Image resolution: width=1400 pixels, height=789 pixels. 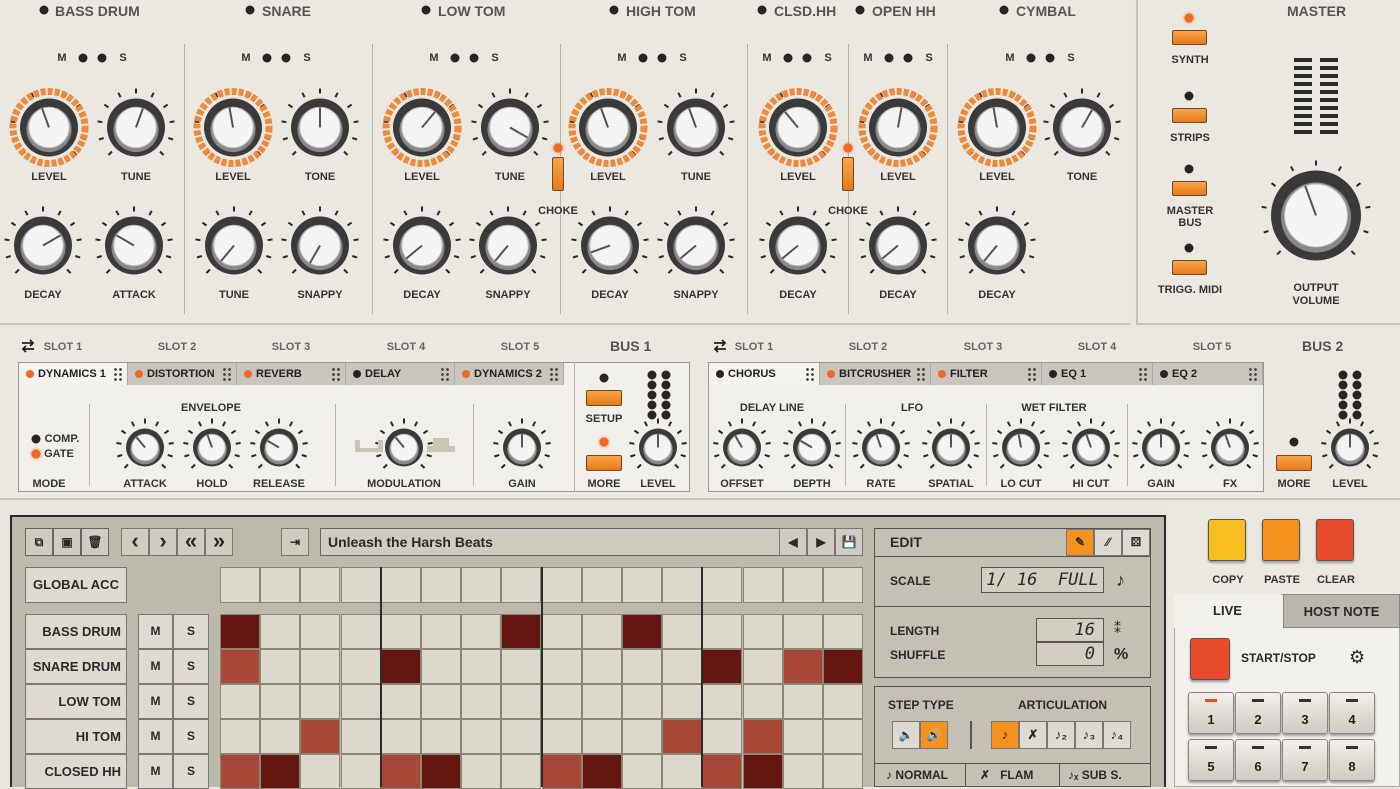 I want to click on sub2-icon: ♪₂, so click(x=1061, y=735).